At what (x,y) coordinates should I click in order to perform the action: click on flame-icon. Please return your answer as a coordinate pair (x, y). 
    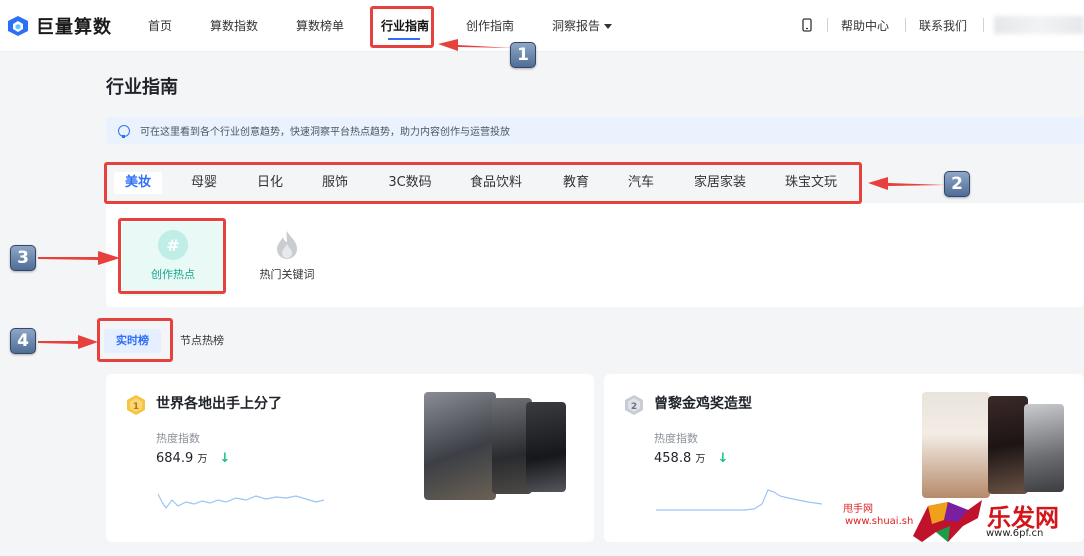
    Looking at the image, I should click on (287, 245).